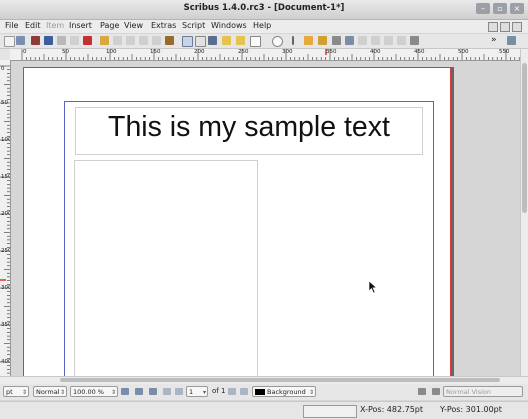  Describe the element at coordinates (392, 409) in the screenshot. I see `x-position: X-Pos: 482.75pt` at that location.